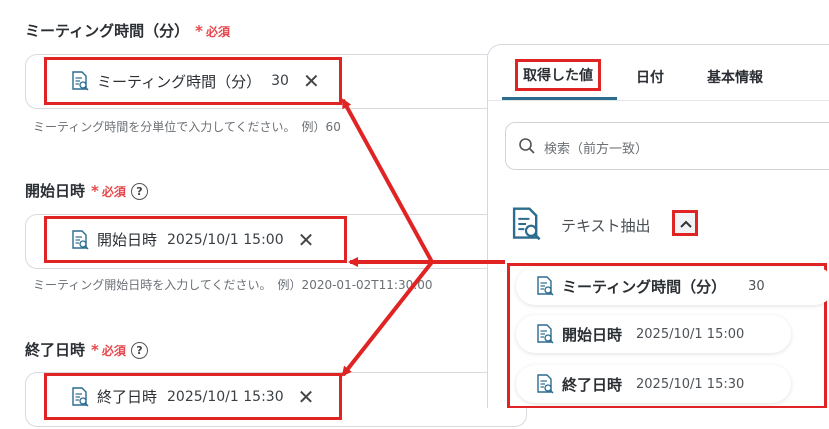  I want to click on chip-value: 2025/10/1 15:00, so click(225, 239).